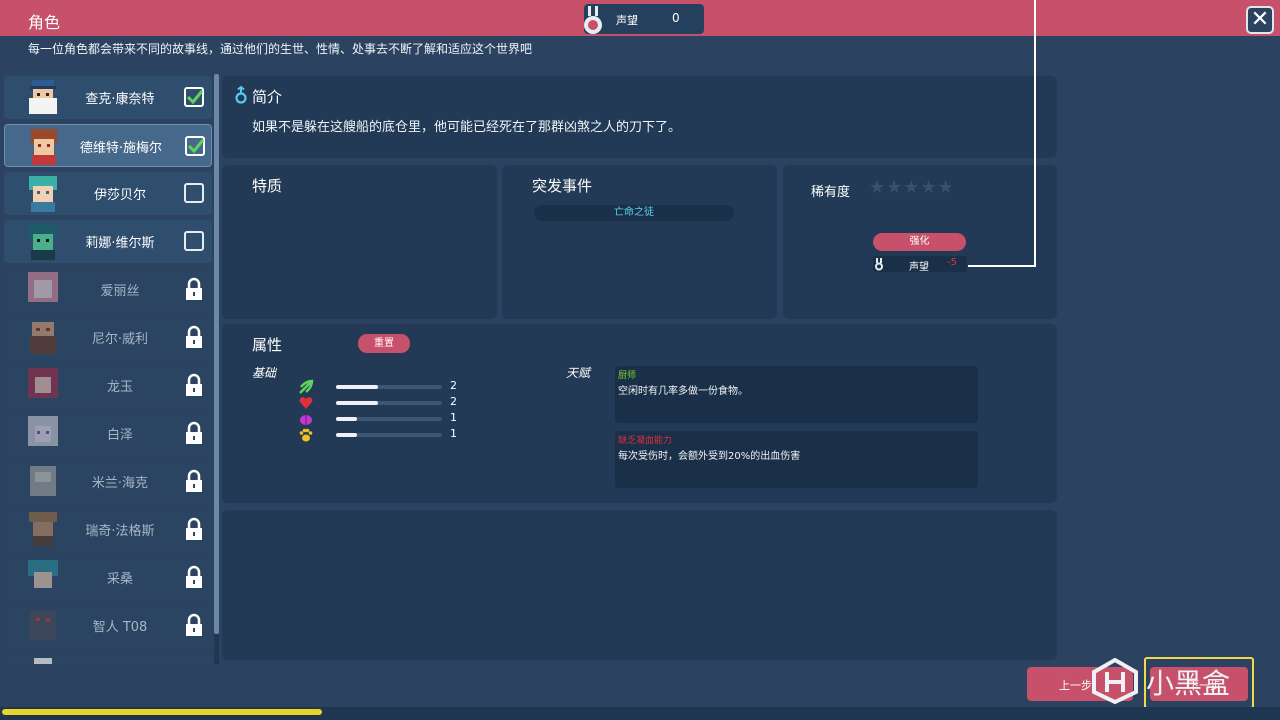 The image size is (1280, 720). I want to click on enhance-button: 强化, so click(919, 242).